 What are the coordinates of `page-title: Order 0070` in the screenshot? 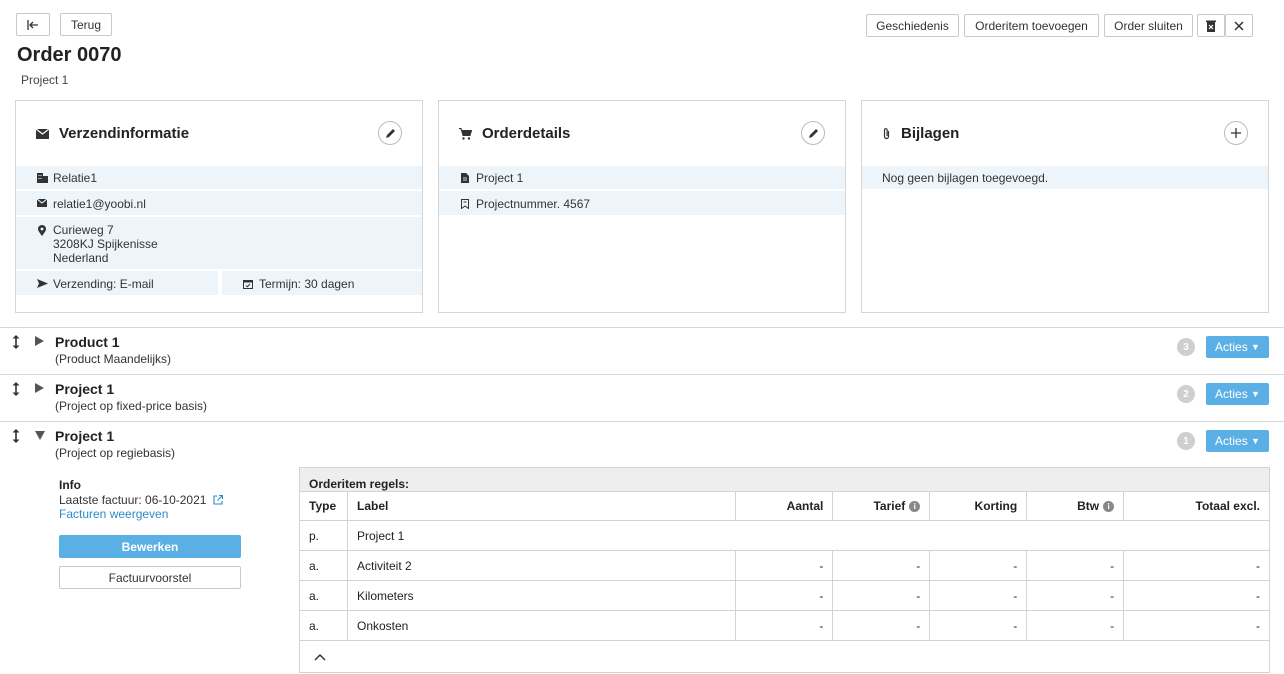 It's located at (69, 55).